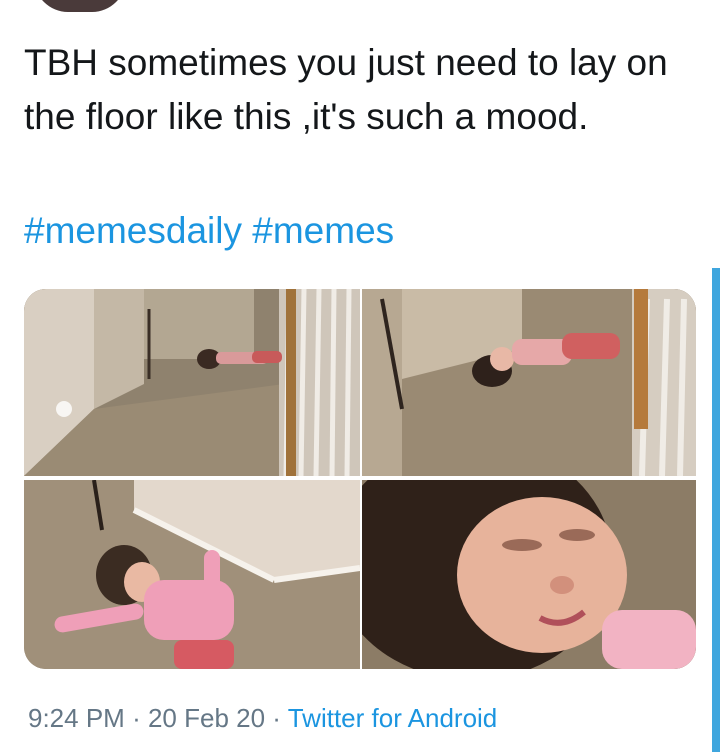 This screenshot has width=720, height=752. I want to click on hashtag-memesdaily-link: #memesdaily, so click(133, 230).